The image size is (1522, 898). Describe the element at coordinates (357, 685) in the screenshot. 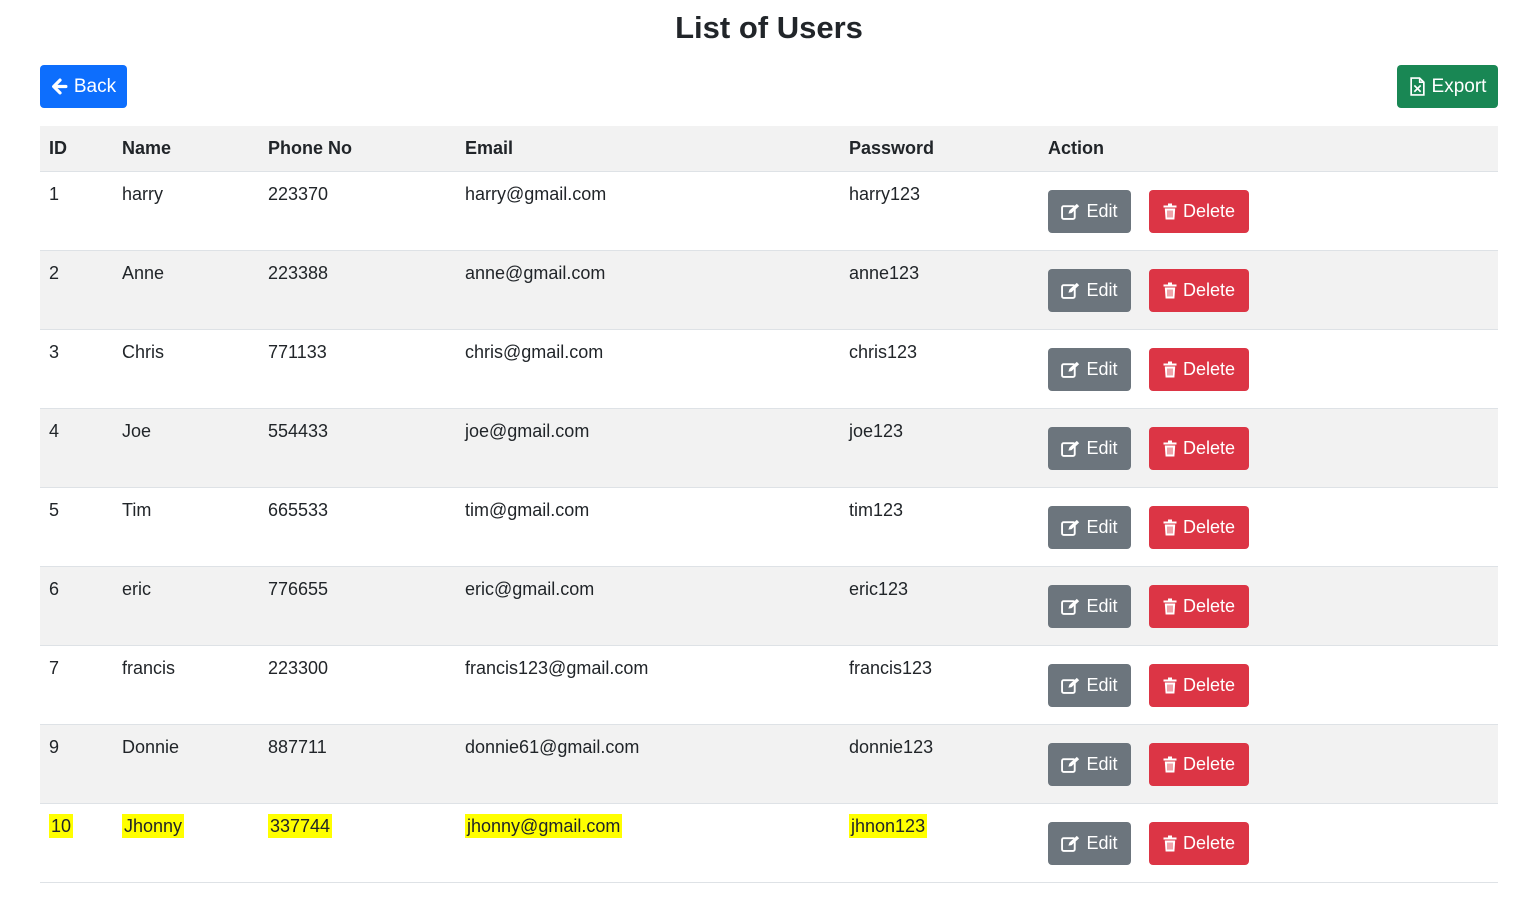

I see `cell-phone: 223300` at that location.